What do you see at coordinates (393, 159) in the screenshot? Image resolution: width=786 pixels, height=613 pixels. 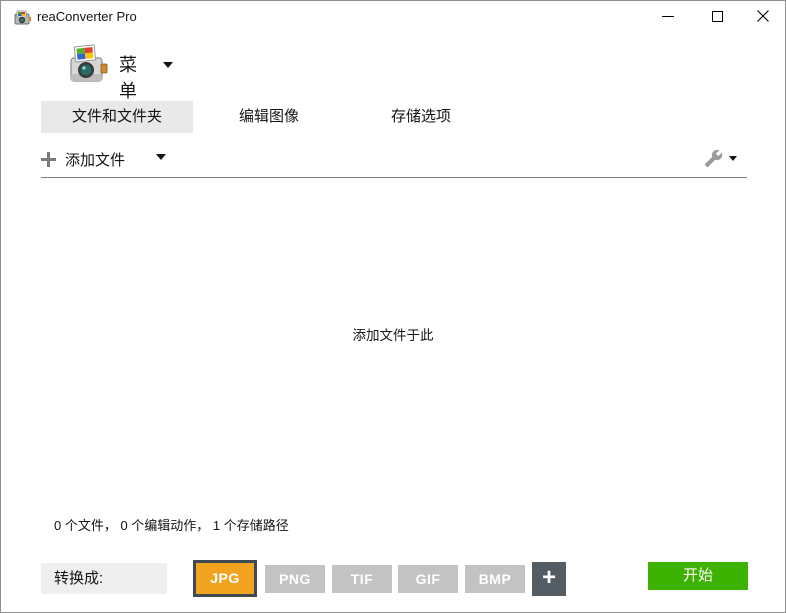 I see `toolbar: 添加文件` at bounding box center [393, 159].